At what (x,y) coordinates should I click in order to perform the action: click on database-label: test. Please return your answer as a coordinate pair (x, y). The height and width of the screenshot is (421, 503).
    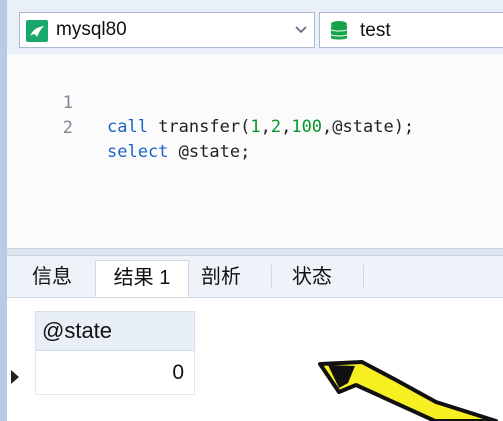
    Looking at the image, I should click on (375, 30).